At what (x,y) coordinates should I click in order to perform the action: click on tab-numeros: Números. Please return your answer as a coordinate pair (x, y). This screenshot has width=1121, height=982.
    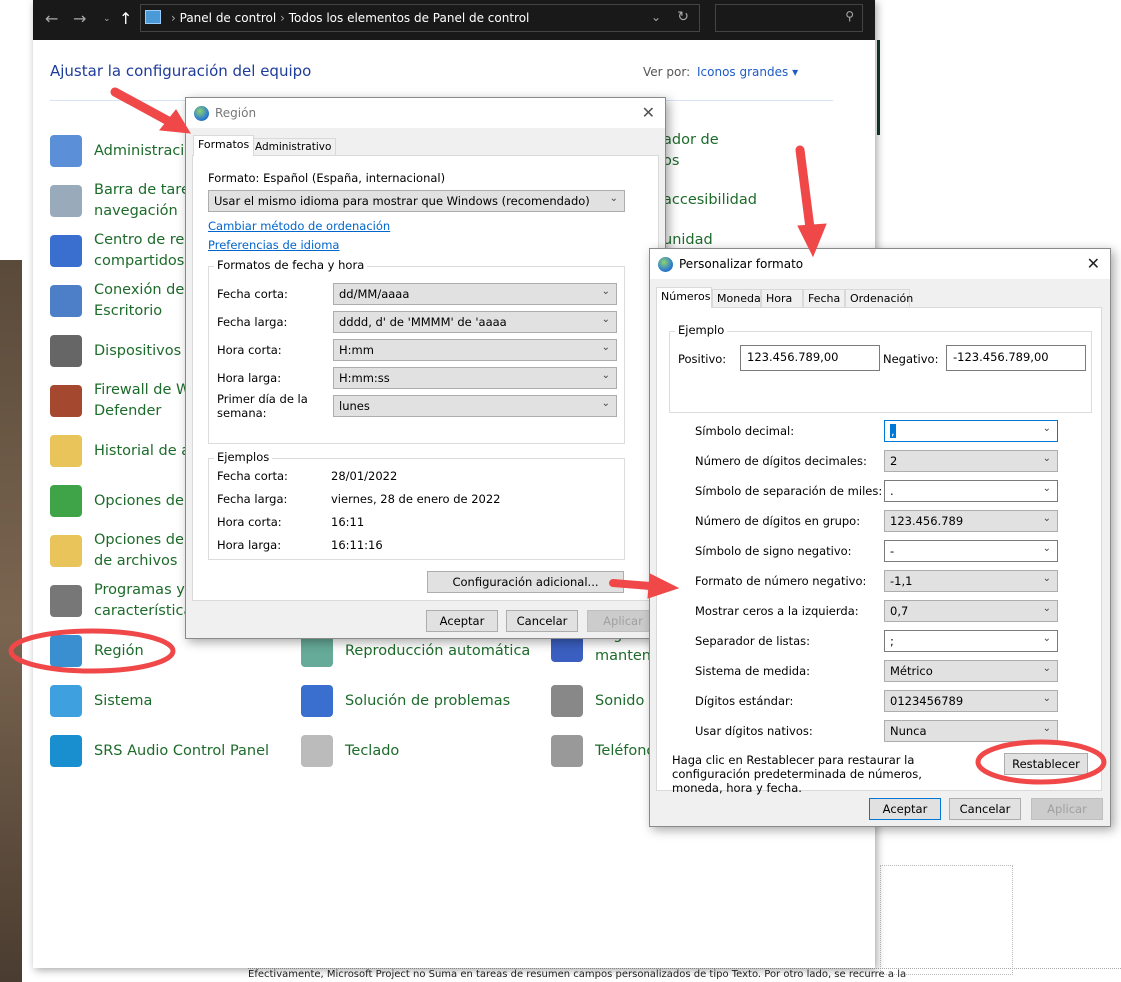
    Looking at the image, I should click on (684, 297).